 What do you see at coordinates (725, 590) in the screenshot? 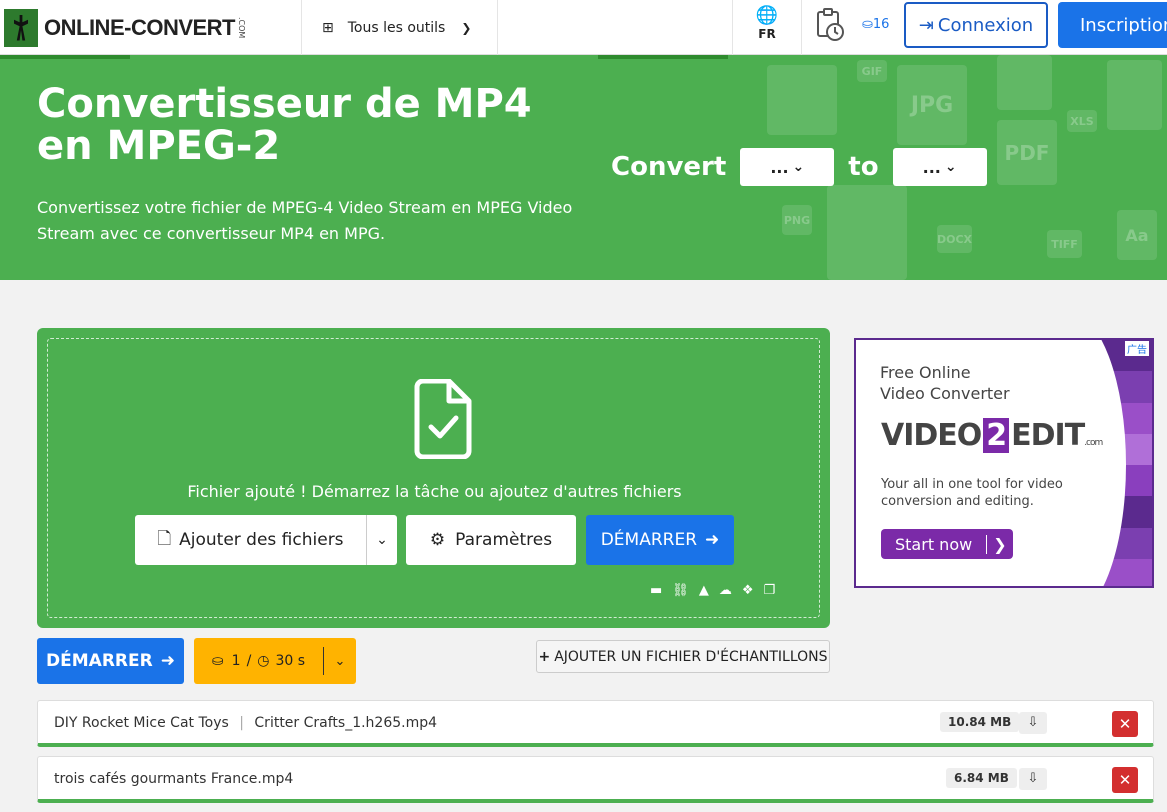
I see `onedrive-icon: ☁` at bounding box center [725, 590].